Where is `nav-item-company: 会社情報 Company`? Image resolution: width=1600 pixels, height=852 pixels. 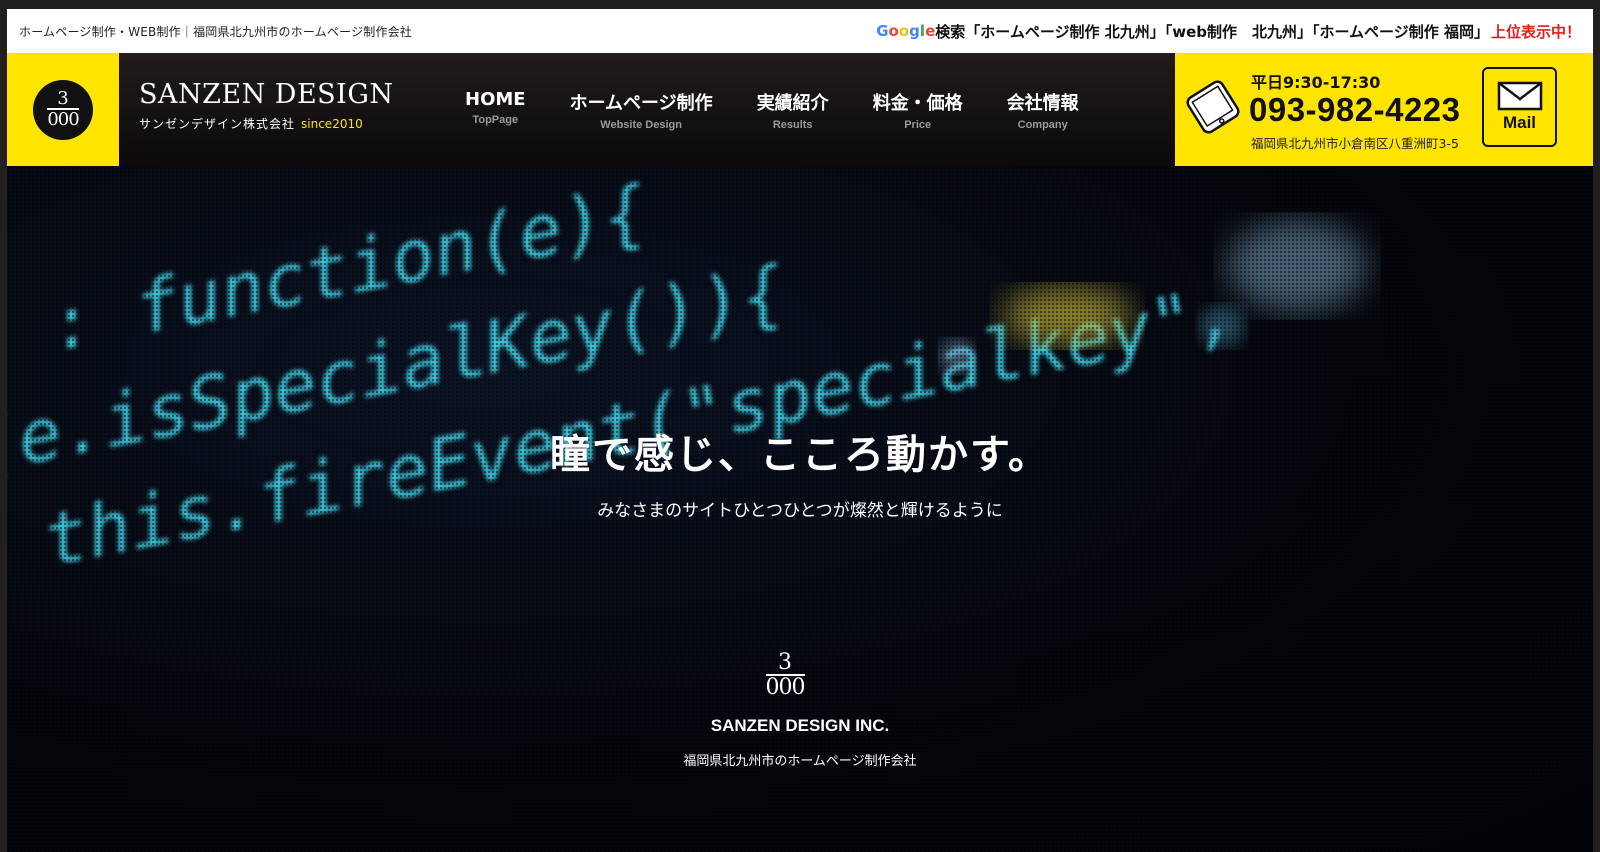 nav-item-company: 会社情報 Company is located at coordinates (1043, 110).